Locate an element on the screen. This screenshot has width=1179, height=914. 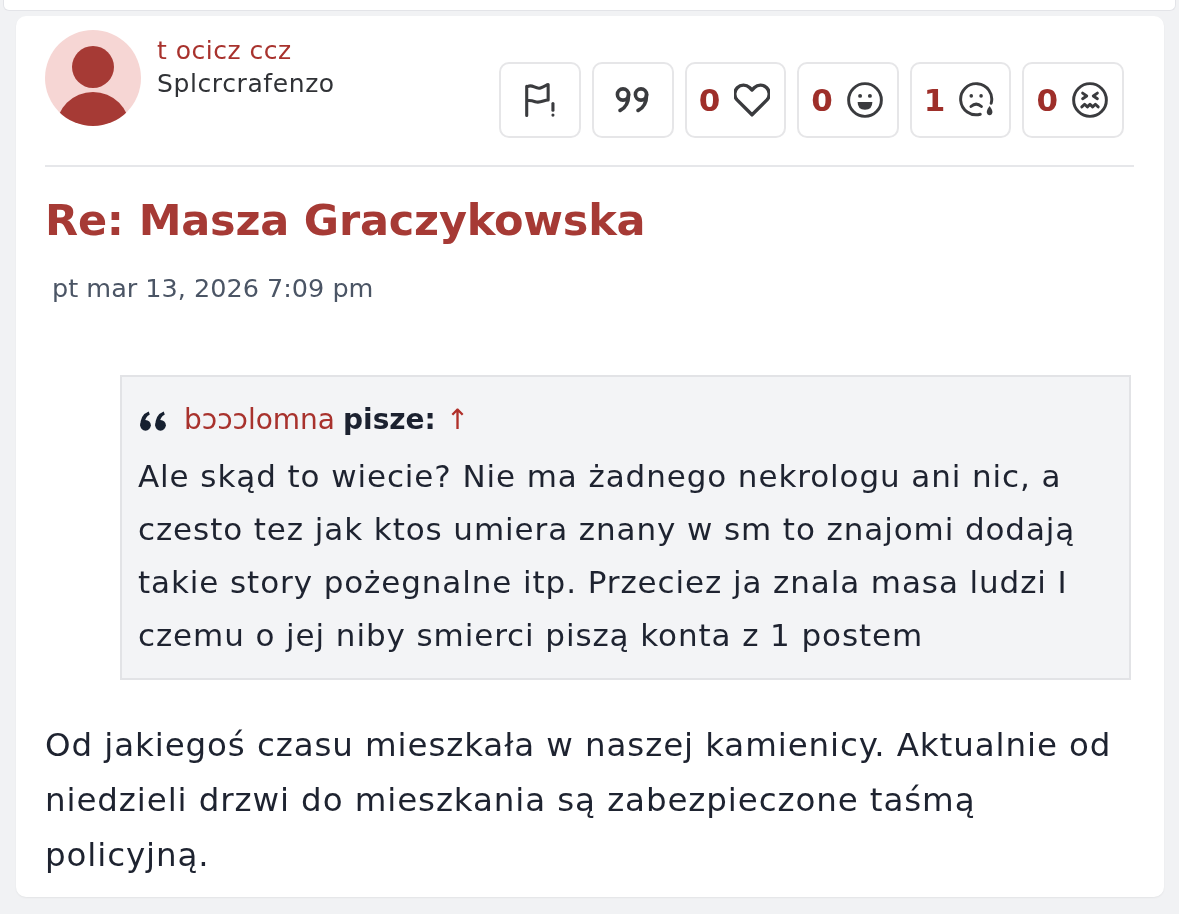
quote-author-link: bɔɔɔlomna is located at coordinates (259, 420).